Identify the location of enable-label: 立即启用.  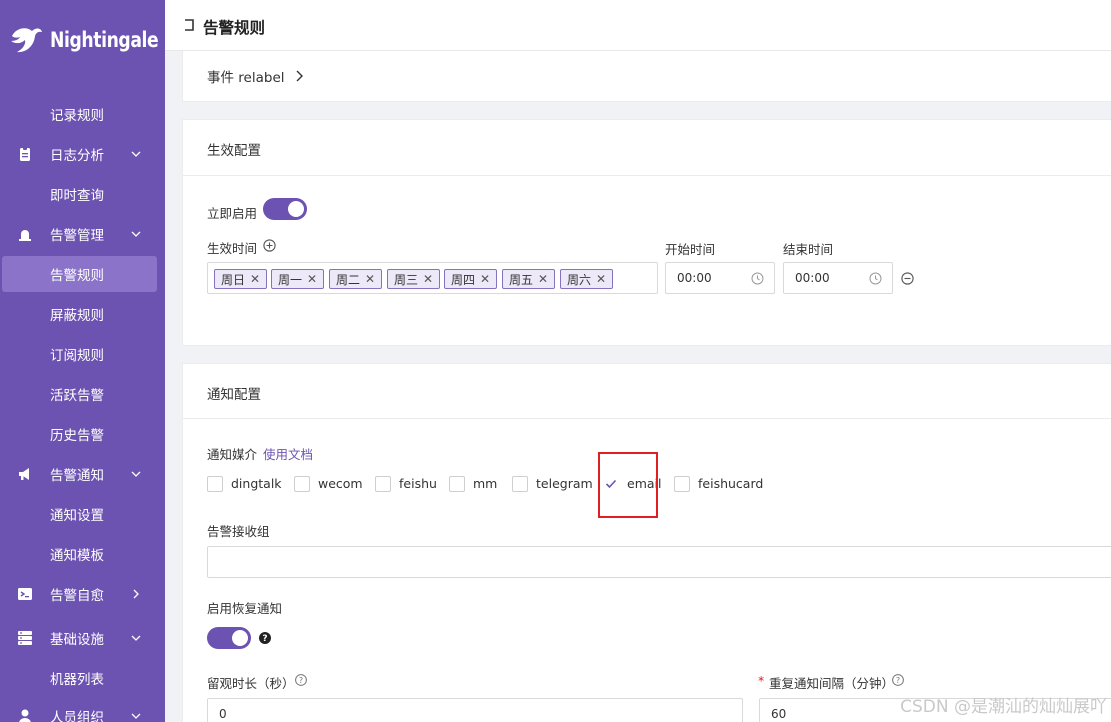
(232, 213).